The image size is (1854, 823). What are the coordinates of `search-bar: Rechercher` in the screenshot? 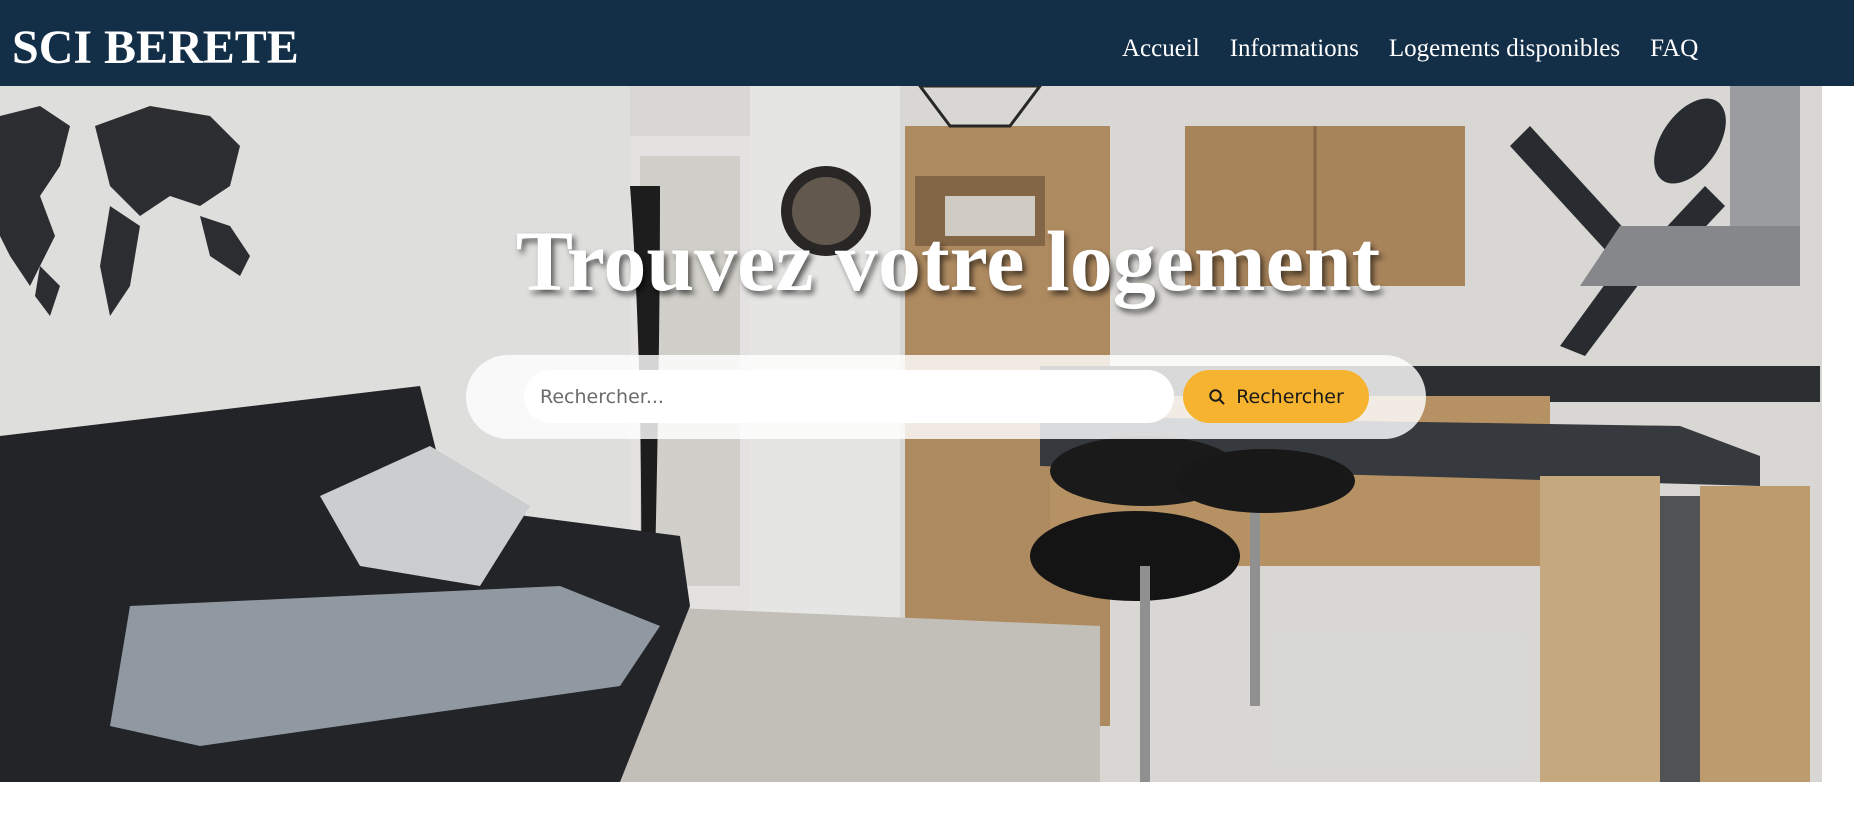 It's located at (946, 397).